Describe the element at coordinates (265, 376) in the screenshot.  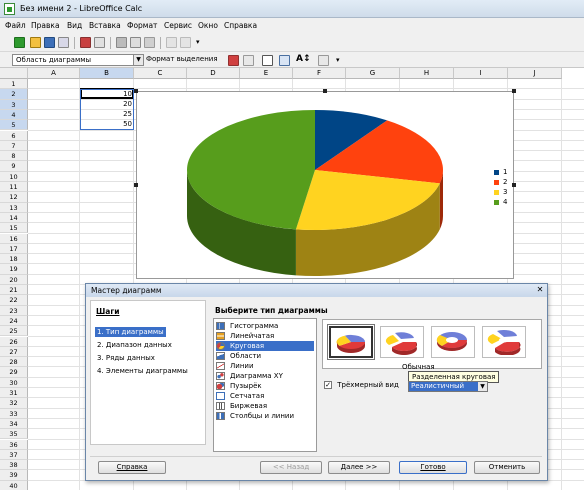
I see `type-item-xy: Диаграмма XY` at that location.